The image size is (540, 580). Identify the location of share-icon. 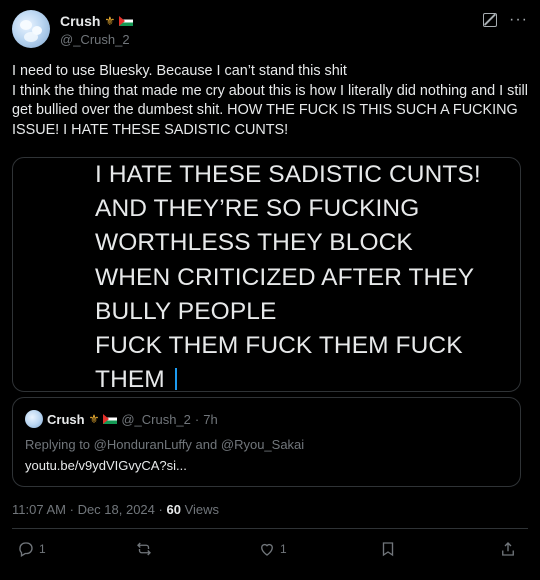
(508, 549).